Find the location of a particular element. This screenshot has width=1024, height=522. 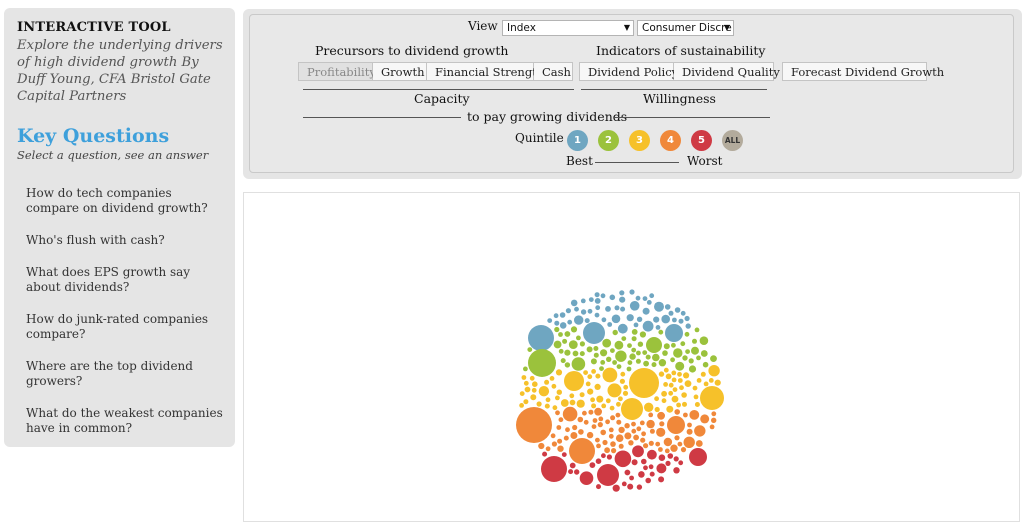

quintile-3-button: 3 is located at coordinates (639, 140).